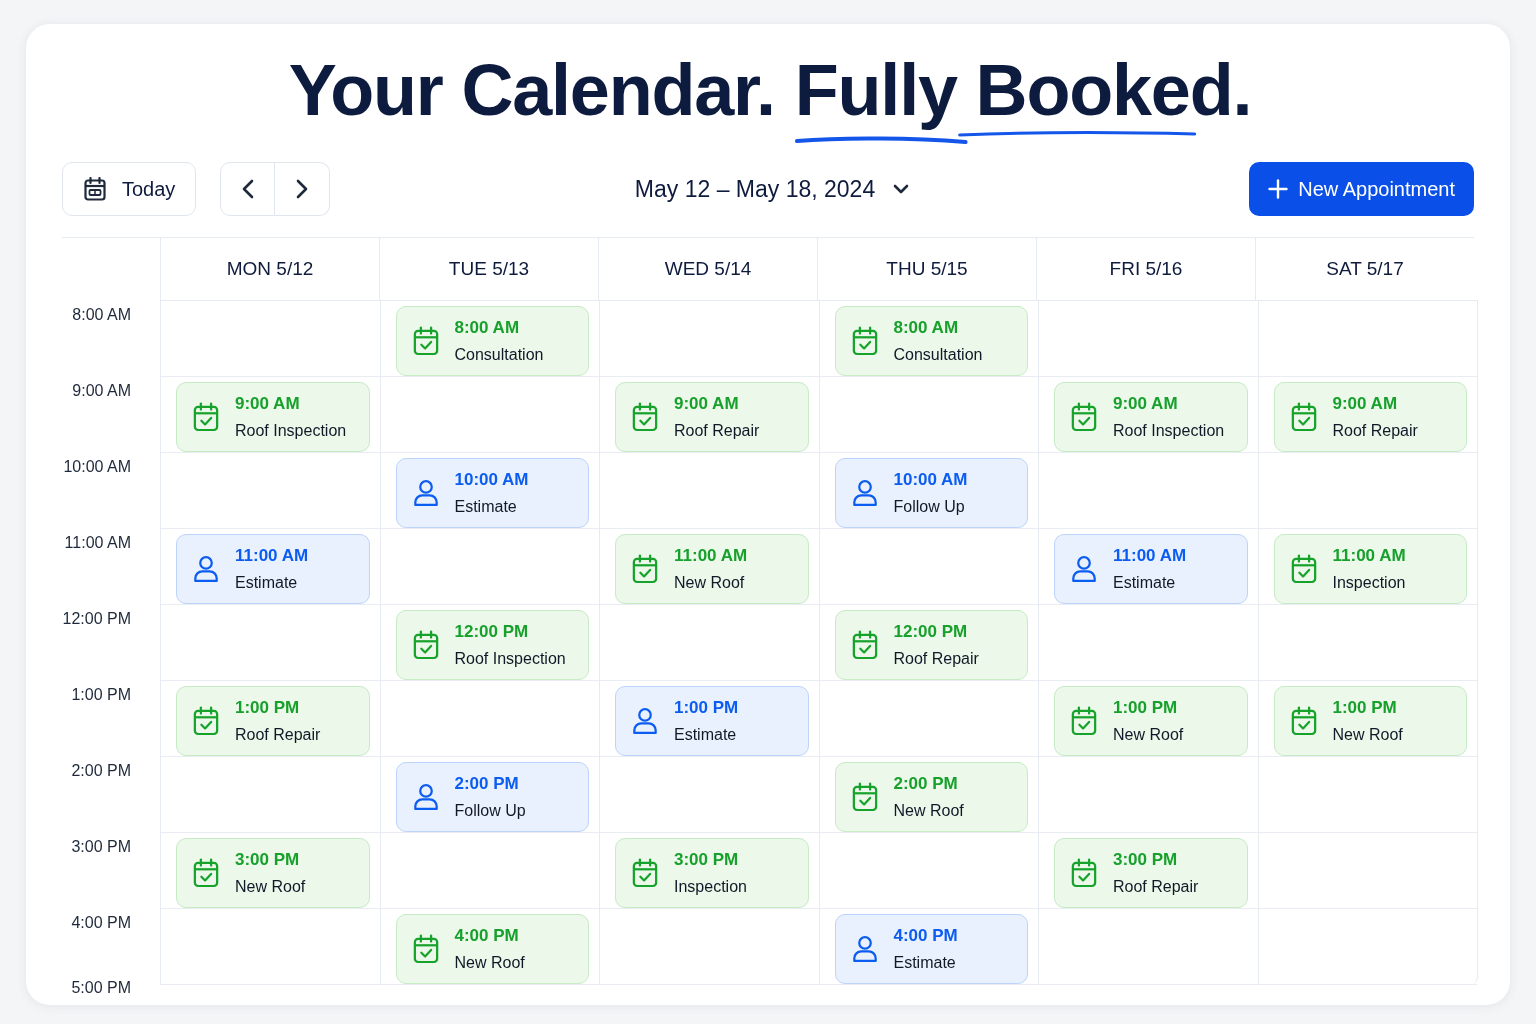 The height and width of the screenshot is (1024, 1536). What do you see at coordinates (101, 315) in the screenshot?
I see `time-label: 8:00 AM` at bounding box center [101, 315].